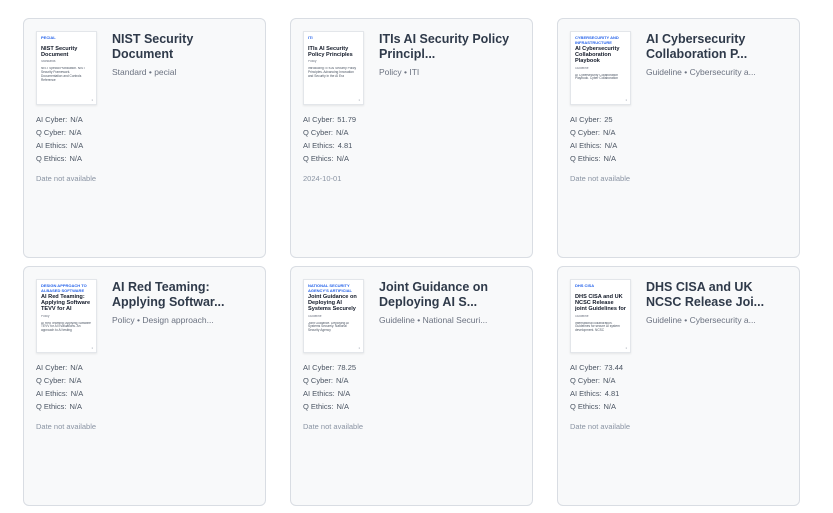  What do you see at coordinates (310, 38) in the screenshot?
I see `thumbnail-brand: ITI` at bounding box center [310, 38].